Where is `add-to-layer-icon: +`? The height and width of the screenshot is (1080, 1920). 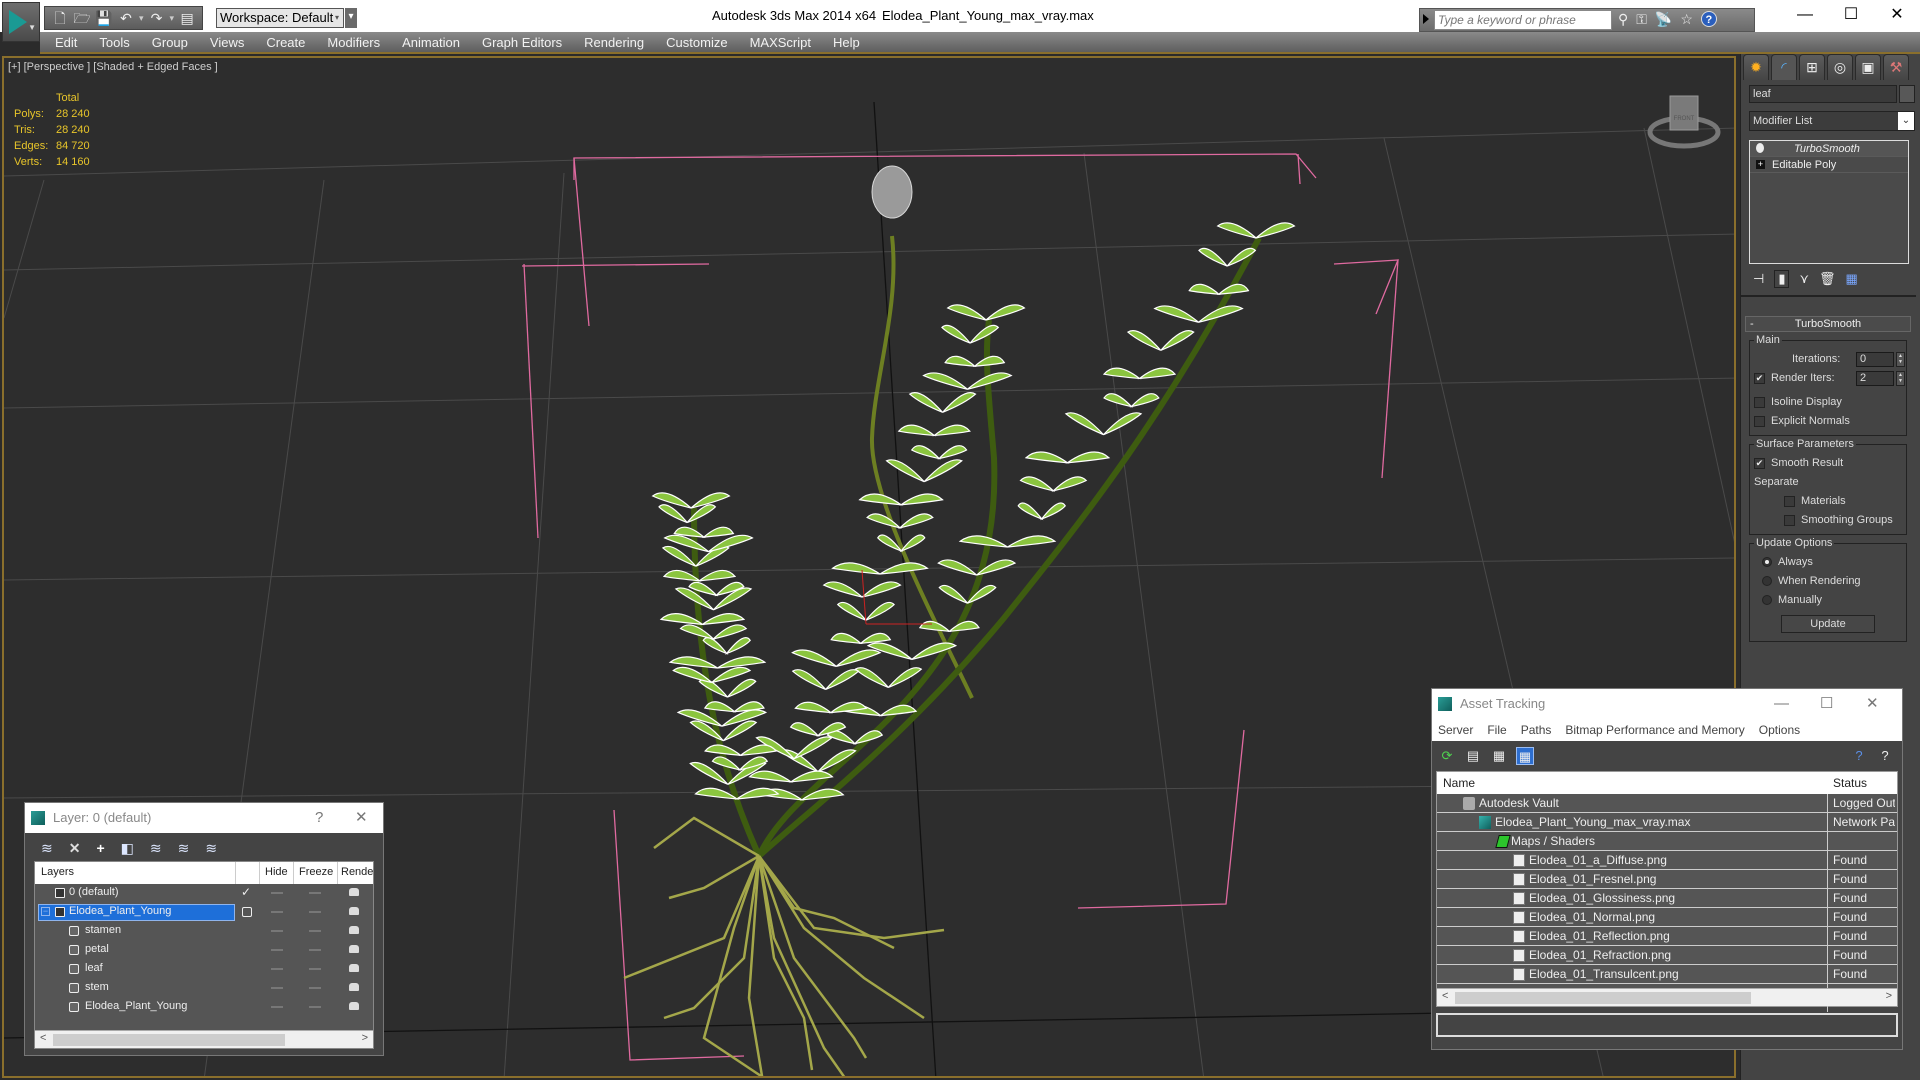
add-to-layer-icon: + is located at coordinates (100, 848).